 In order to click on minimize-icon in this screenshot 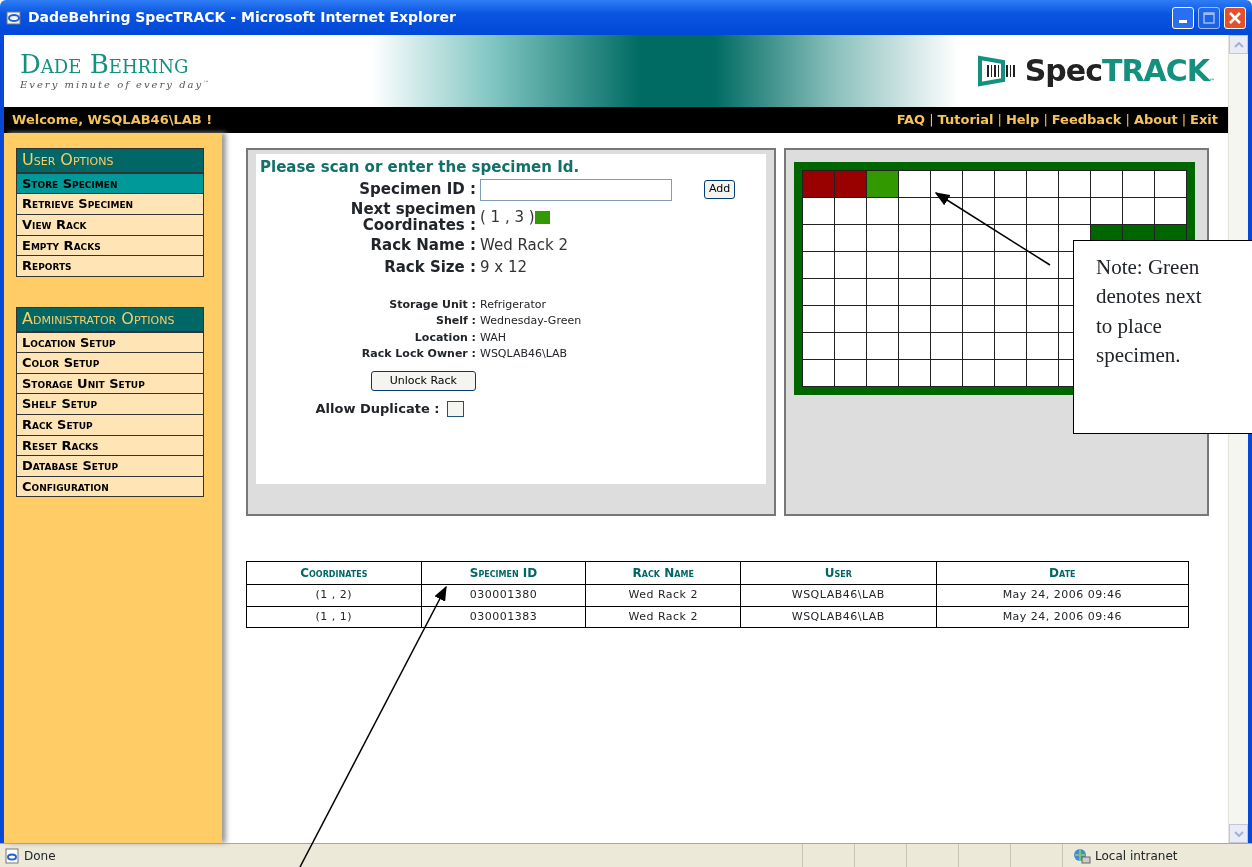, I will do `click(1183, 21)`.